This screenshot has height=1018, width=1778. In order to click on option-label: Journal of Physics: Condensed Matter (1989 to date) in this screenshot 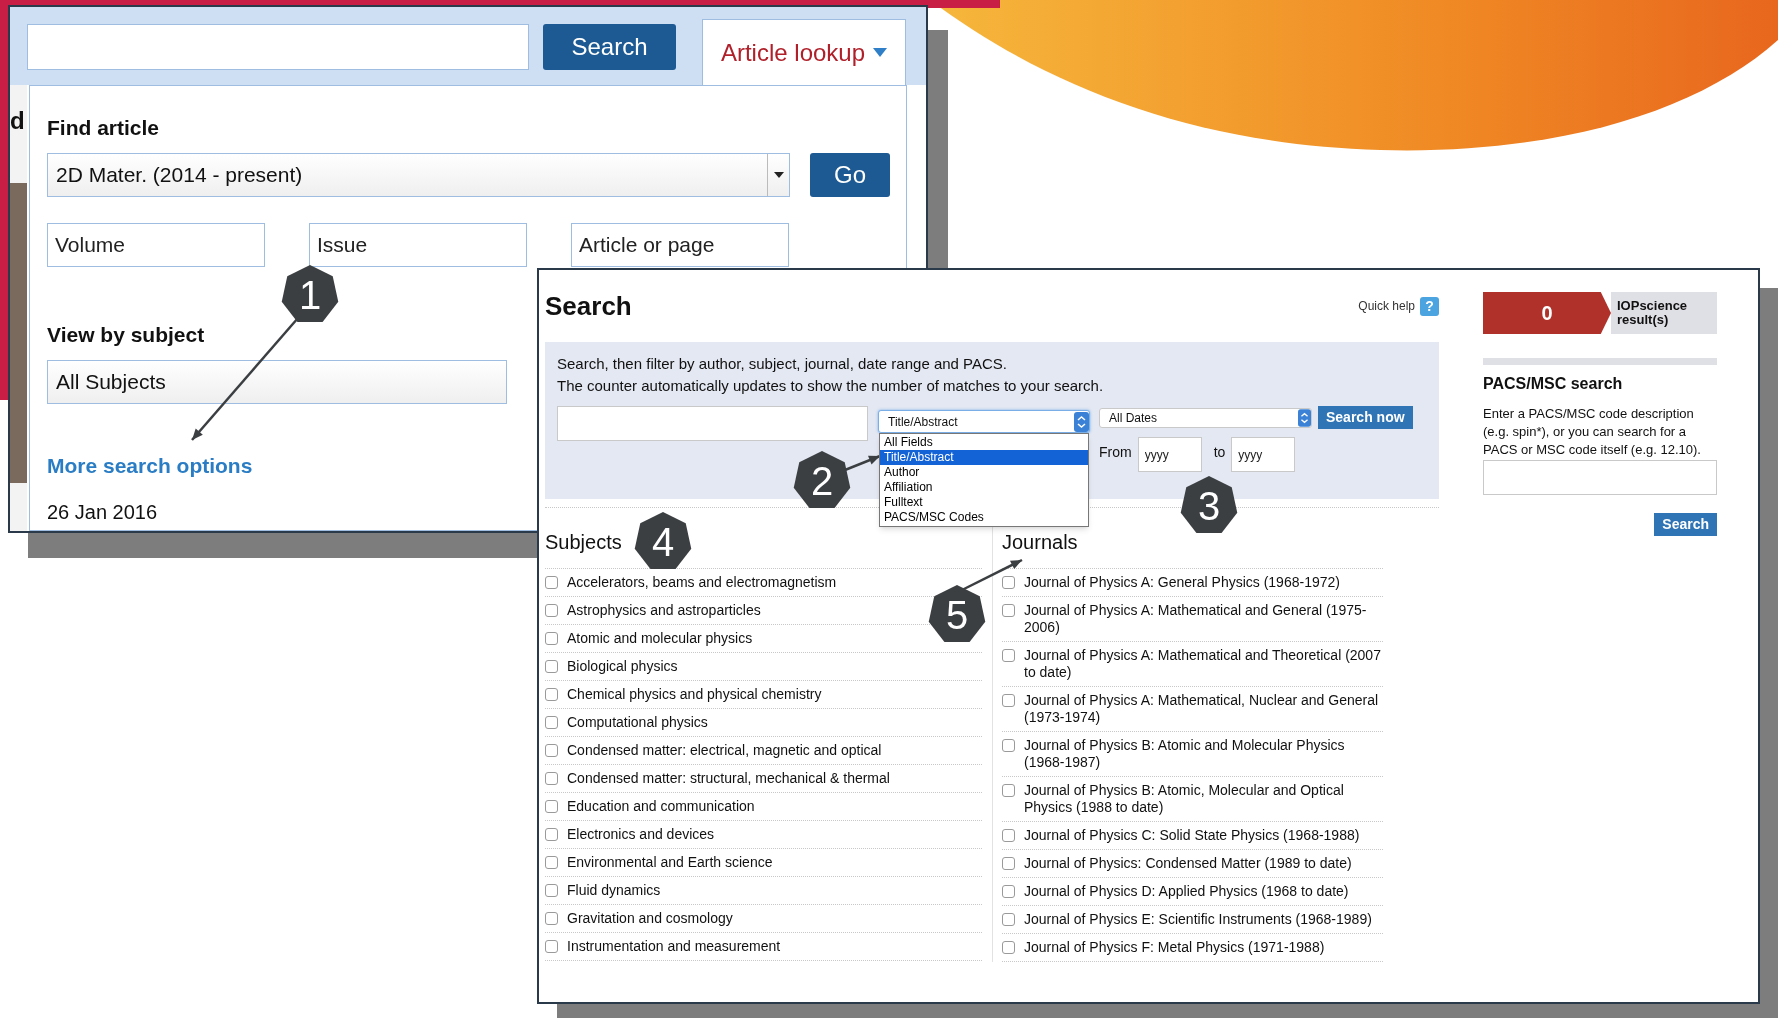, I will do `click(1188, 863)`.